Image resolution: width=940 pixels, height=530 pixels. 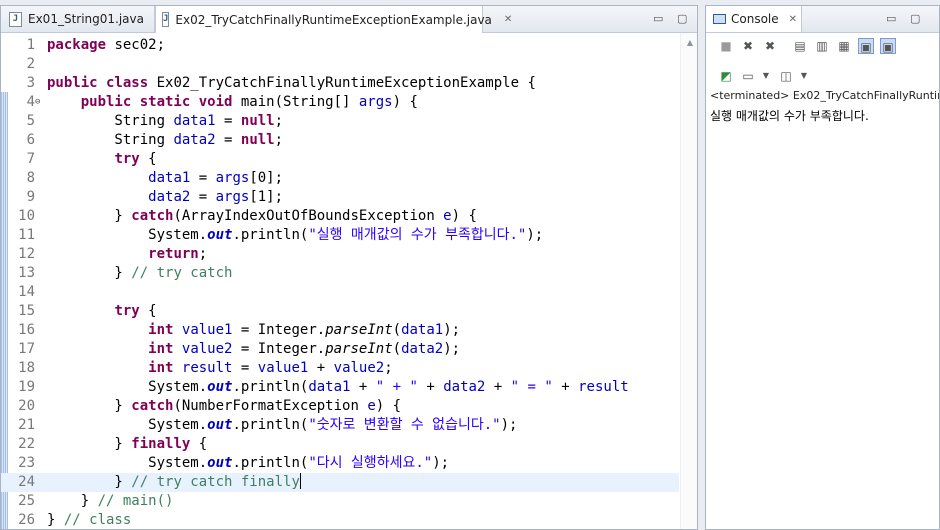 What do you see at coordinates (866, 46) in the screenshot?
I see `show-on-stdout-icon: ▣` at bounding box center [866, 46].